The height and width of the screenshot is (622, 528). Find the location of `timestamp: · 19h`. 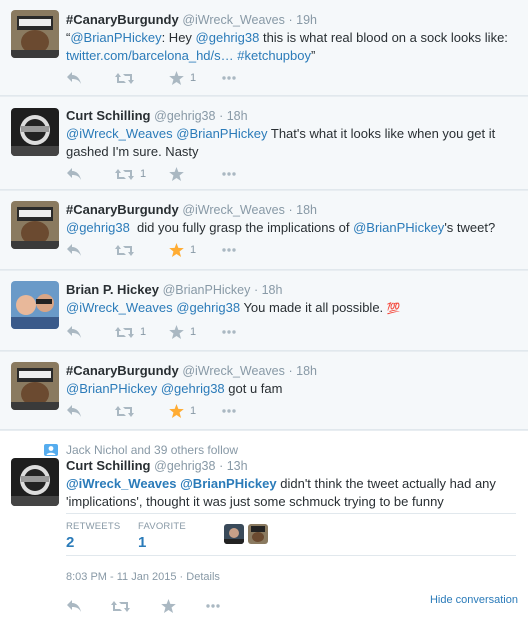

timestamp: · 19h is located at coordinates (303, 20).